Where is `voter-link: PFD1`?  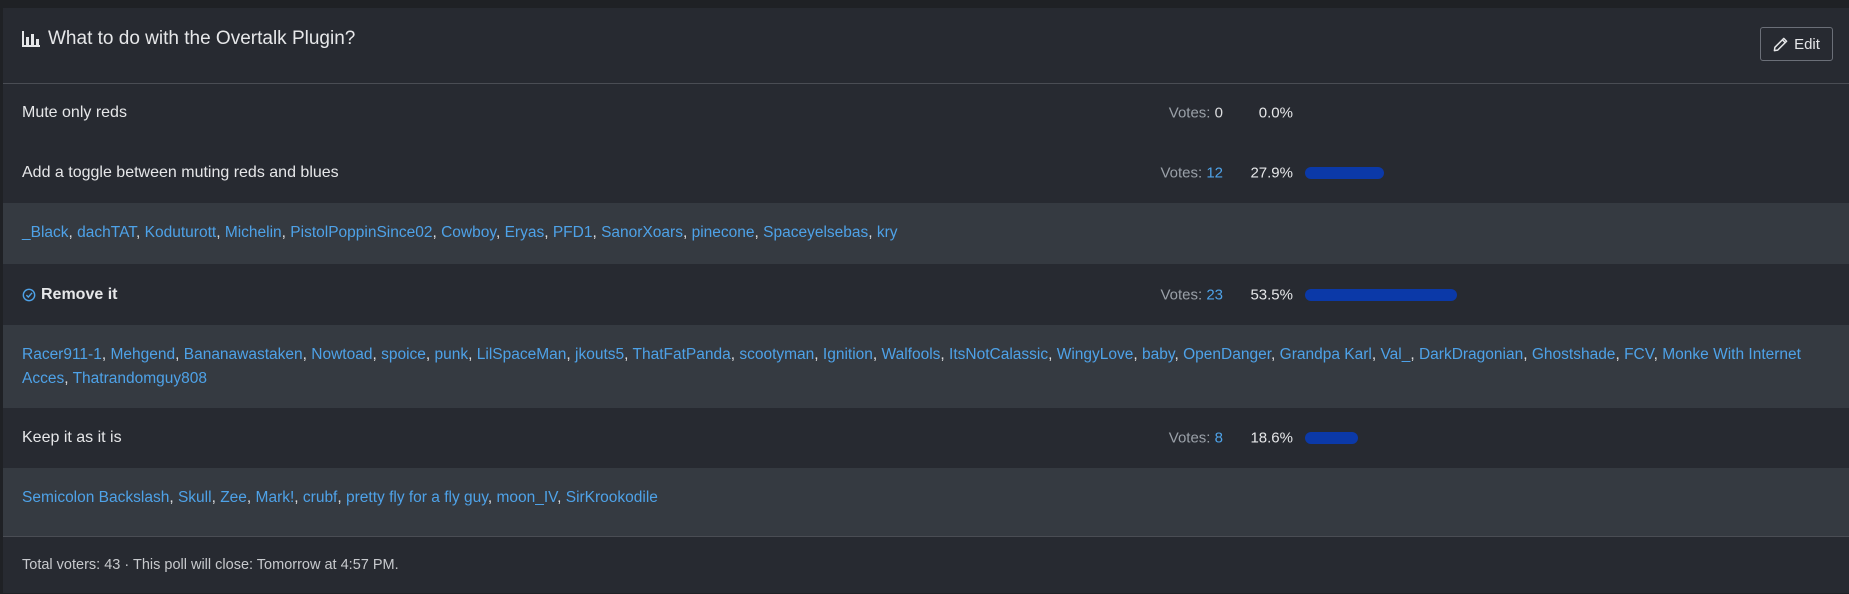
voter-link: PFD1 is located at coordinates (573, 232).